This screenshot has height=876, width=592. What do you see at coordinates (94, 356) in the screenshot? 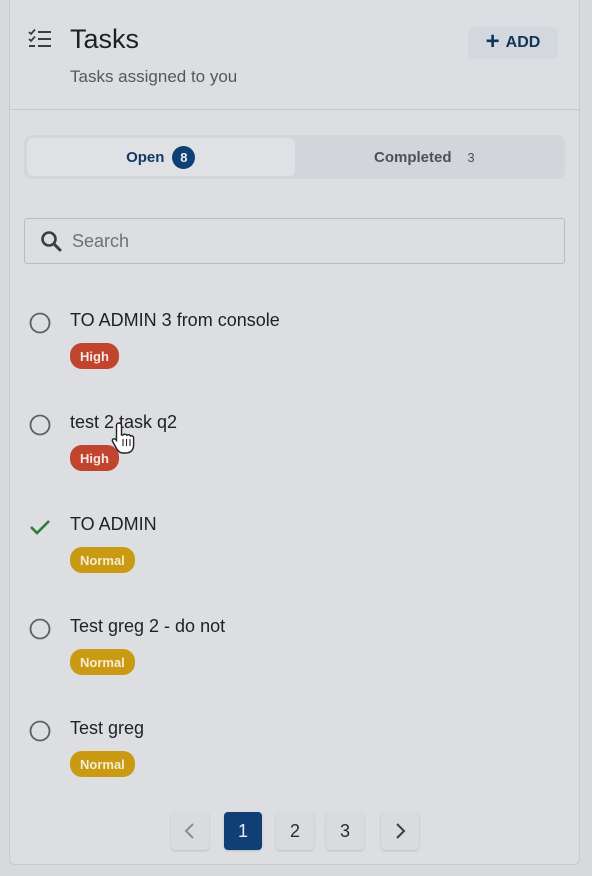
I see `priority-badge: High` at bounding box center [94, 356].